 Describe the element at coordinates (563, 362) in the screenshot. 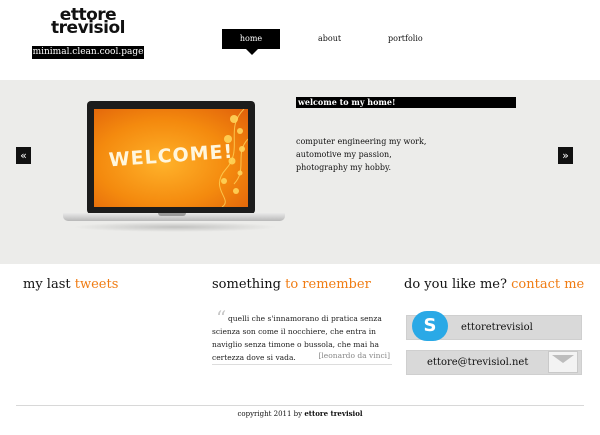

I see `envelope-icon` at that location.